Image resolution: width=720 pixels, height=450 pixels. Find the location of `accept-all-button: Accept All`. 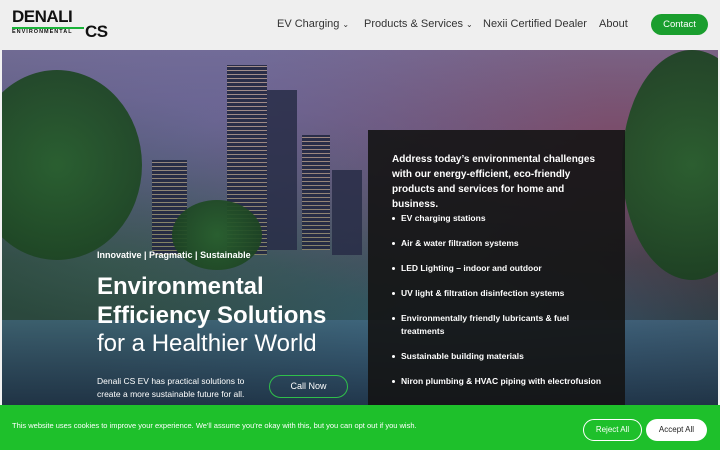

accept-all-button: Accept All is located at coordinates (676, 430).